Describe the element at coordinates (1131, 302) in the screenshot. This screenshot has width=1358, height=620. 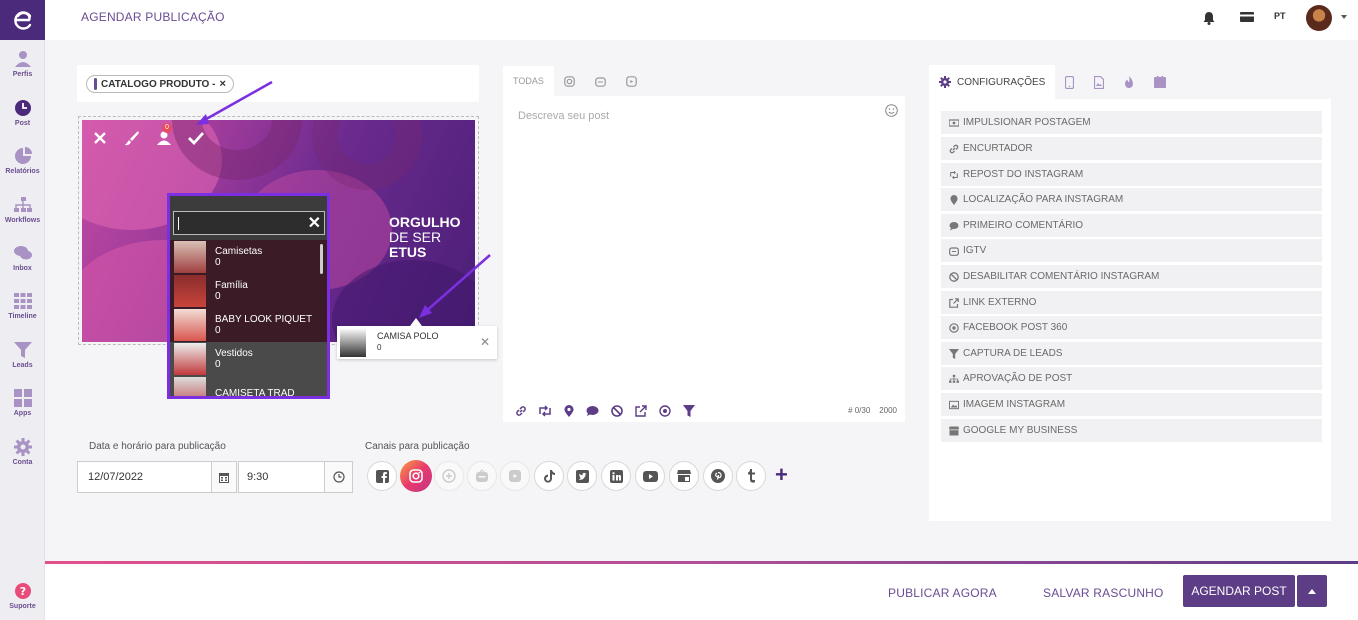
I see `config-item-external-link: LINK EXTERNO` at that location.